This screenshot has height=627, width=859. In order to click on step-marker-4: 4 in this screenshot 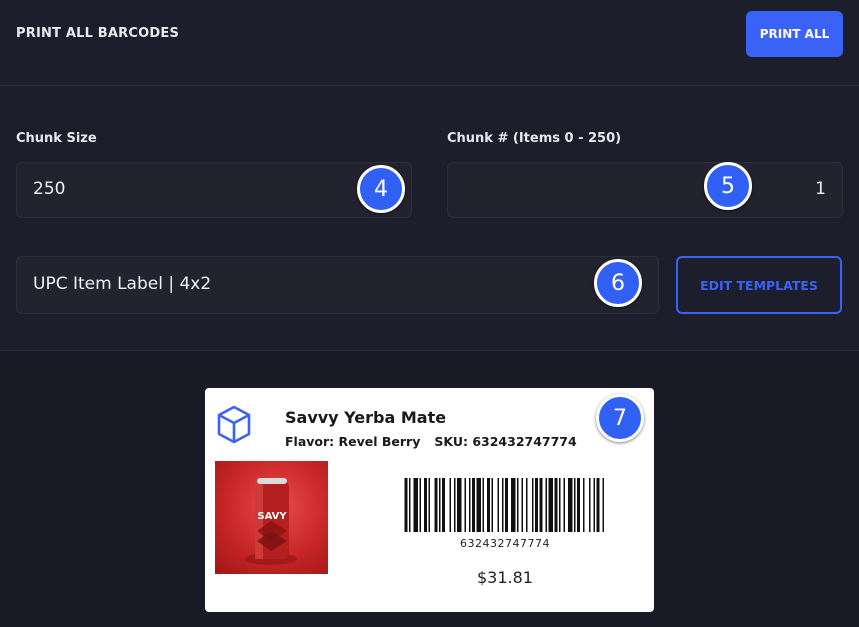, I will do `click(381, 189)`.